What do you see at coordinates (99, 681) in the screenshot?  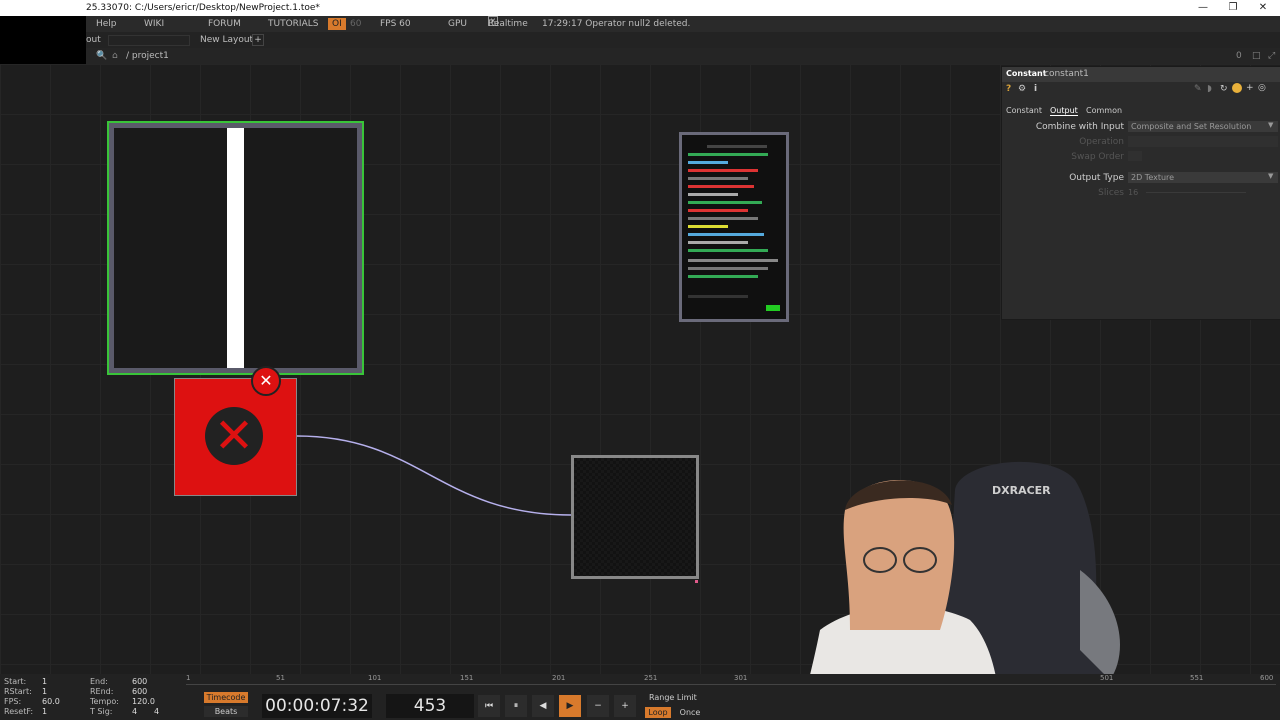 I see `end-label: End:` at bounding box center [99, 681].